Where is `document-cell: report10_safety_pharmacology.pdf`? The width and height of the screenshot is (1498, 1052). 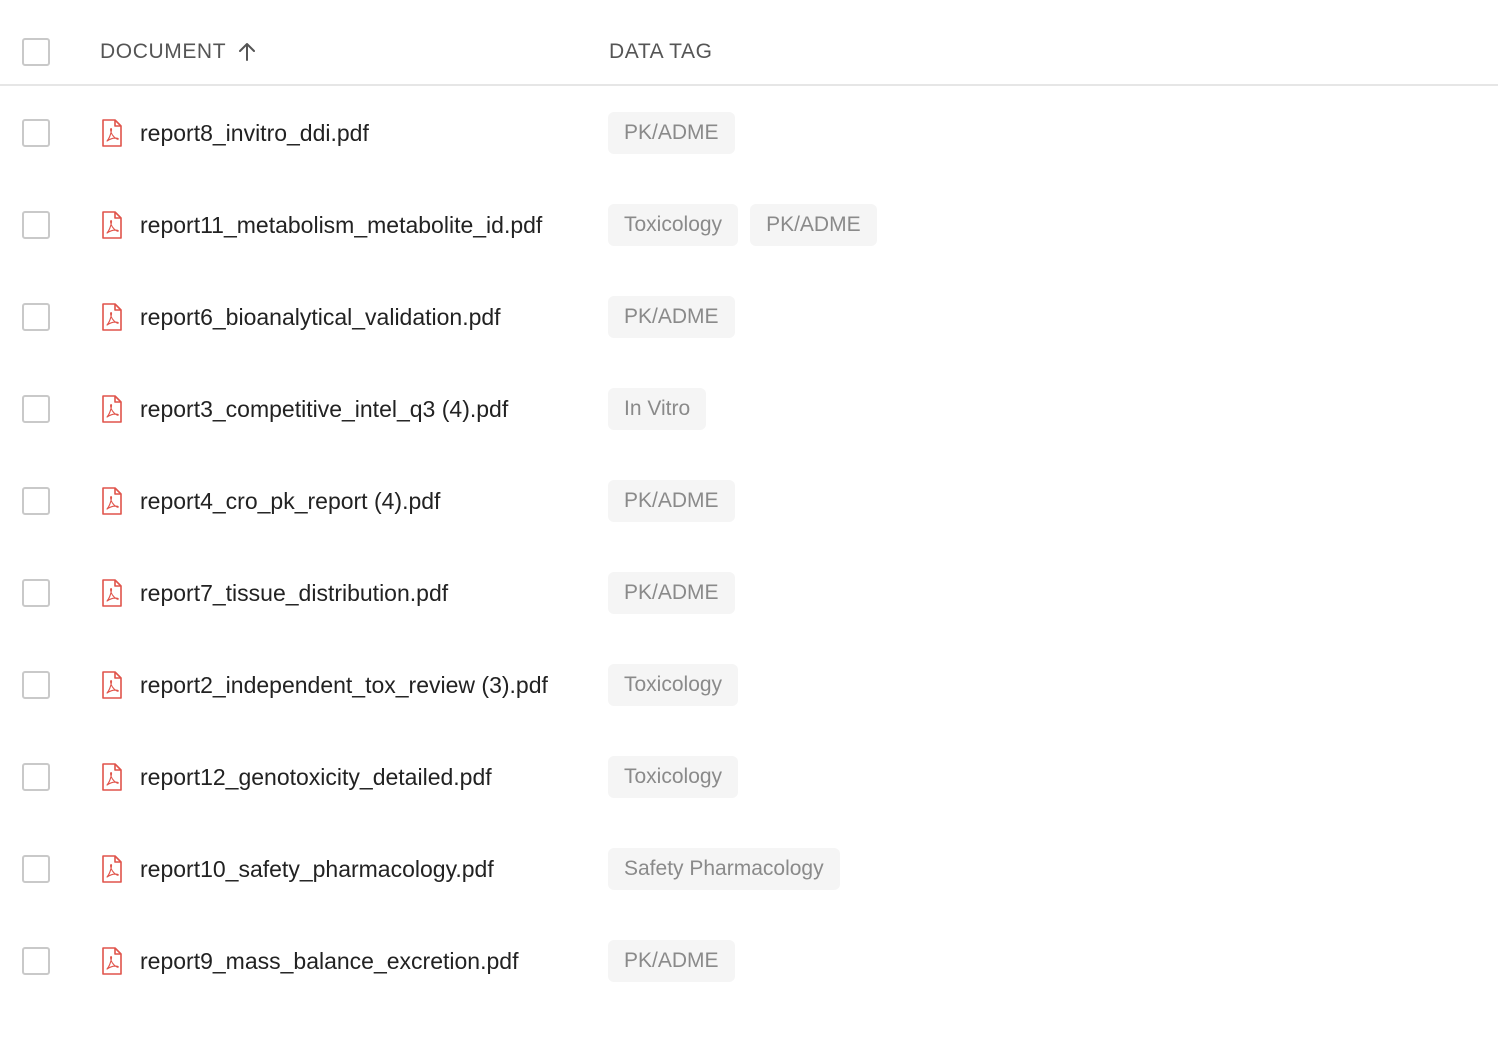 document-cell: report10_safety_pharmacology.pdf is located at coordinates (297, 869).